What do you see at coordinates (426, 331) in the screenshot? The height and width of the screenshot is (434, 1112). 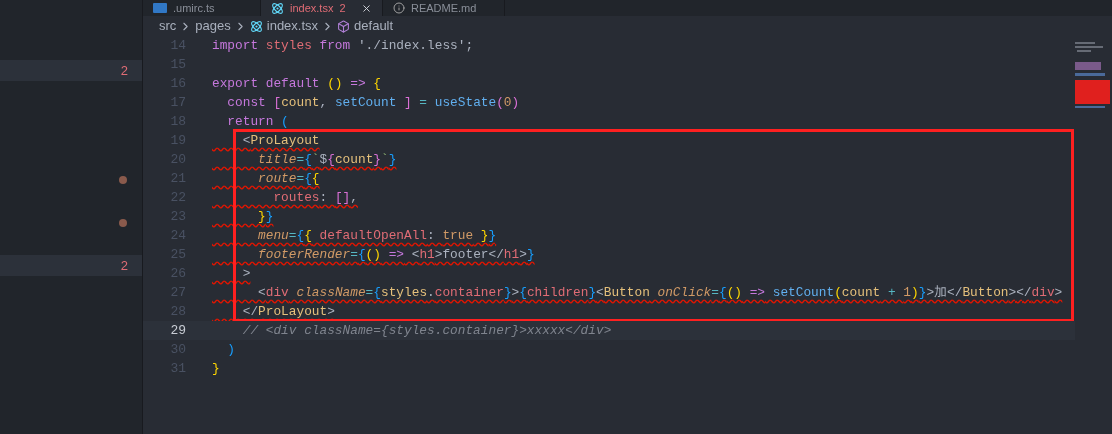 I see `code-line: // <div className={styles.container}>xxxxx</div>` at bounding box center [426, 331].